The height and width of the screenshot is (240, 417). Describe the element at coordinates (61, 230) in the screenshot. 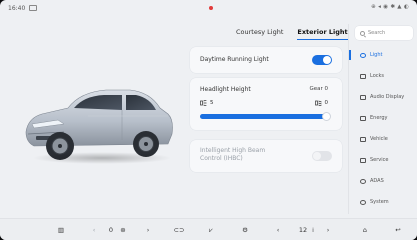

I see `seat-heating-icon: ▥` at that location.